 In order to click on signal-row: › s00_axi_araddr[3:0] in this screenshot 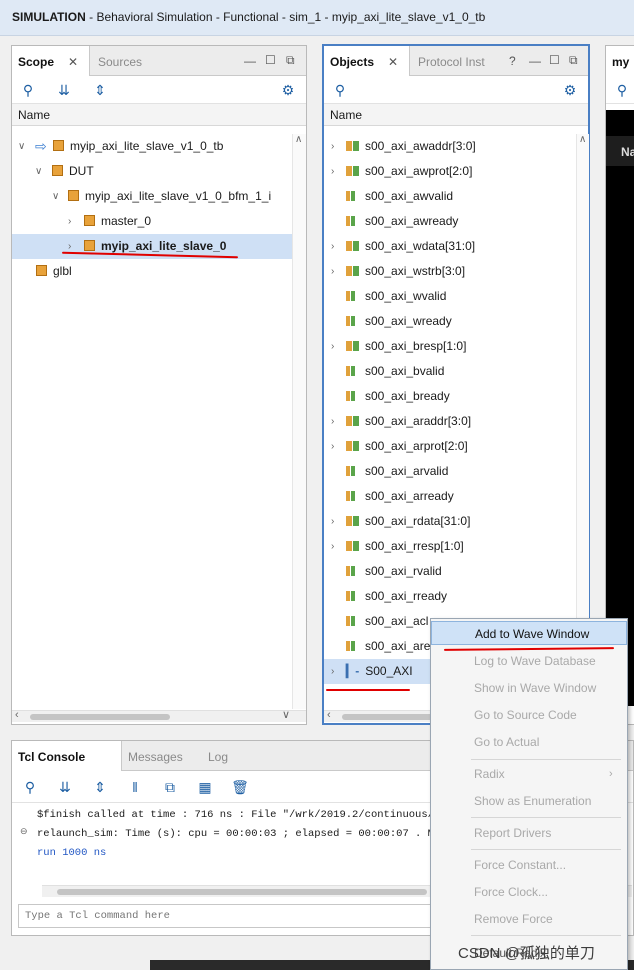, I will do `click(450, 421)`.